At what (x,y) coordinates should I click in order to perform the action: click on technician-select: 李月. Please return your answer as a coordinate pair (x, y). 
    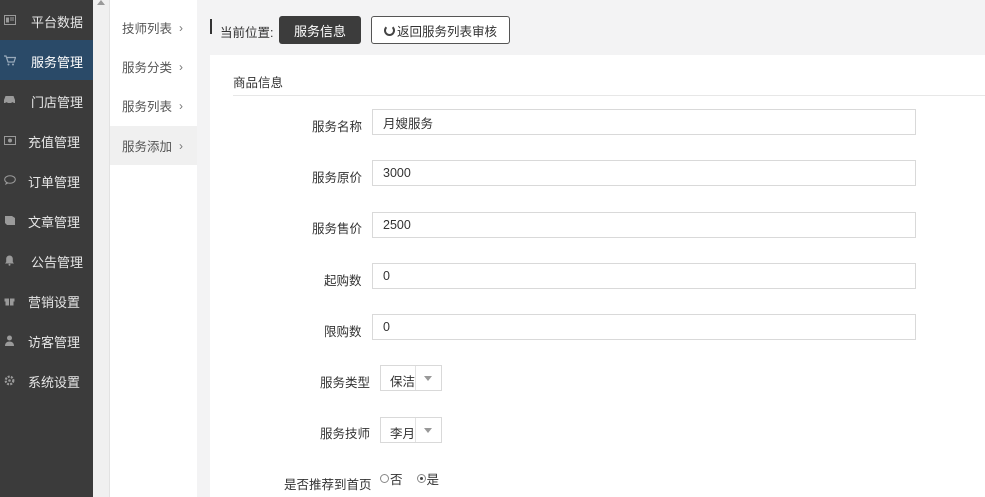
    Looking at the image, I should click on (411, 430).